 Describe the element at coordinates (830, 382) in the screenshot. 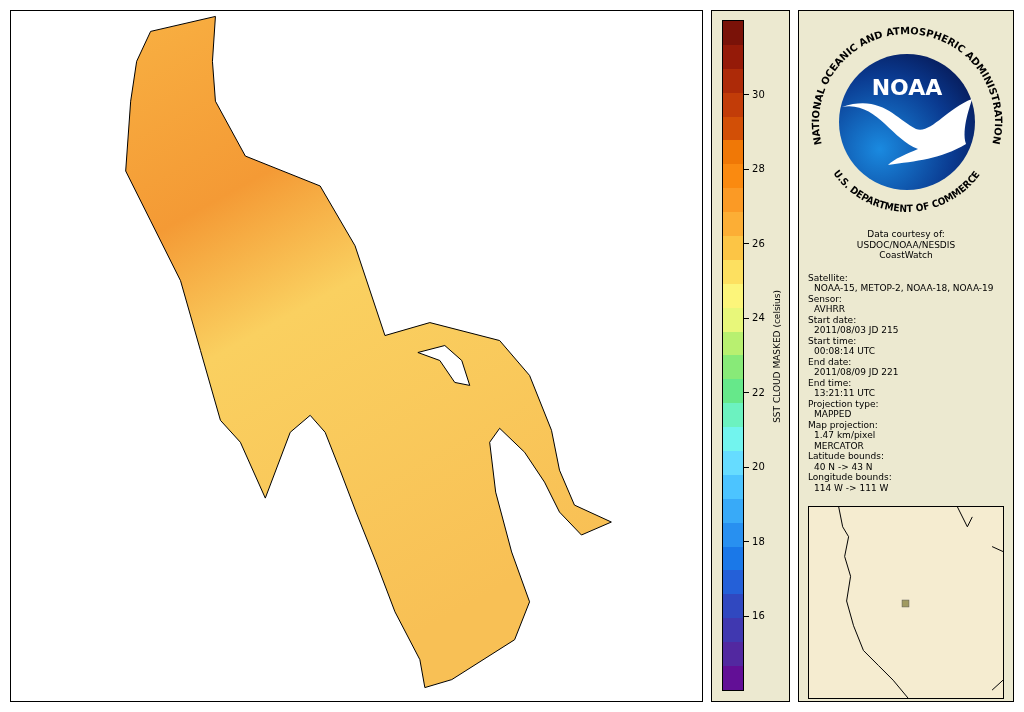

I see `field-label: End time:` at that location.